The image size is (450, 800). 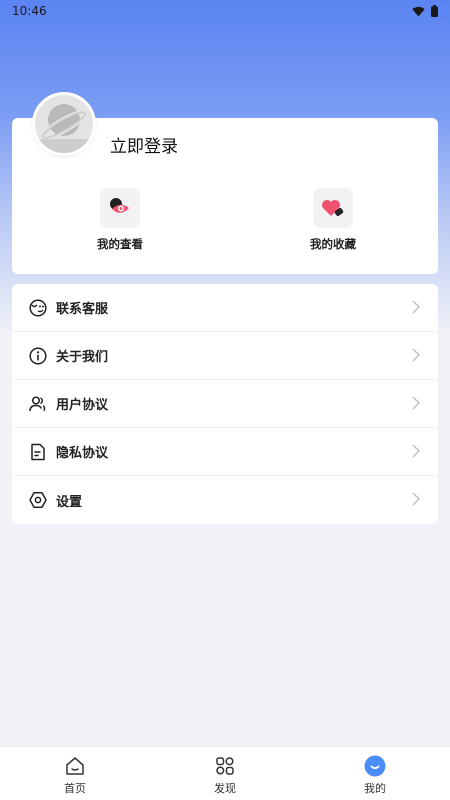 I want to click on tab-label: 我的, so click(x=375, y=788).